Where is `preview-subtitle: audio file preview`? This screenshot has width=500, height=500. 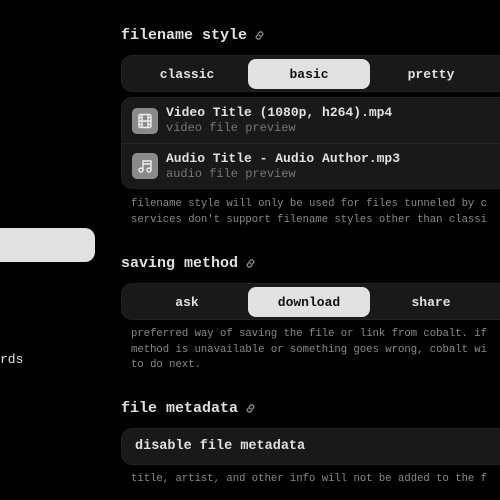 preview-subtitle: audio file preview is located at coordinates (231, 173).